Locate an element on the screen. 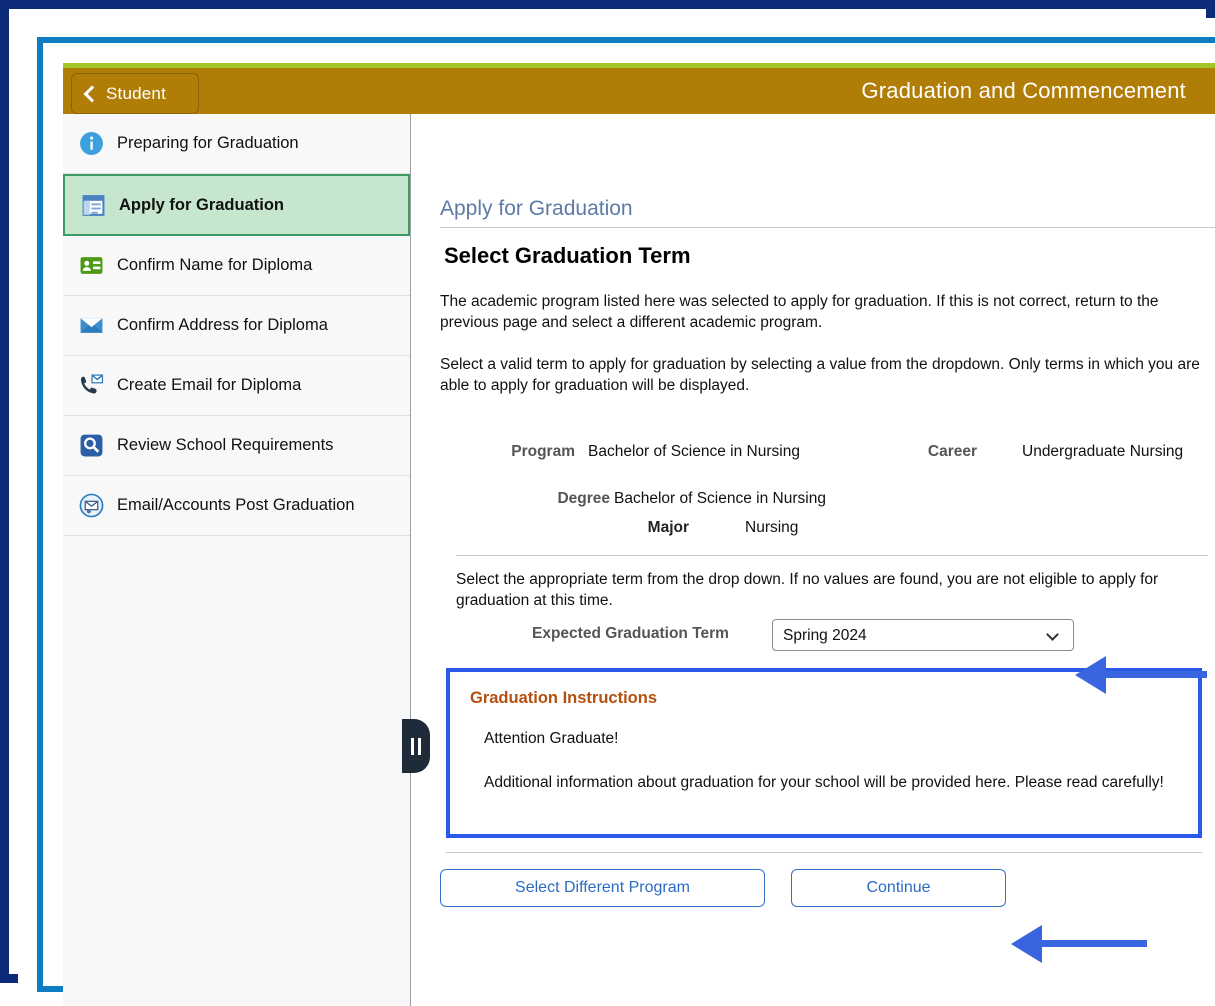 Image resolution: width=1215 pixels, height=1006 pixels. sidebar-collapse-handle is located at coordinates (416, 746).